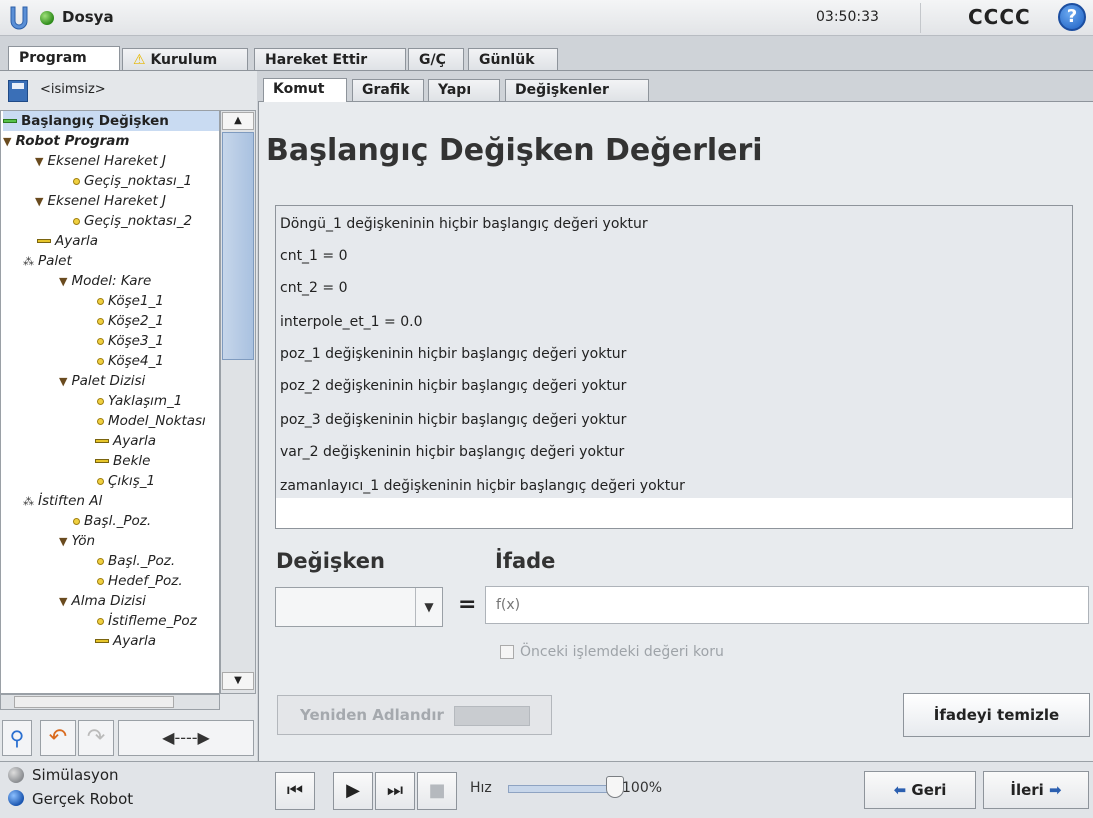  What do you see at coordinates (436, 59) in the screenshot?
I see `tab-io: G/Ç` at bounding box center [436, 59].